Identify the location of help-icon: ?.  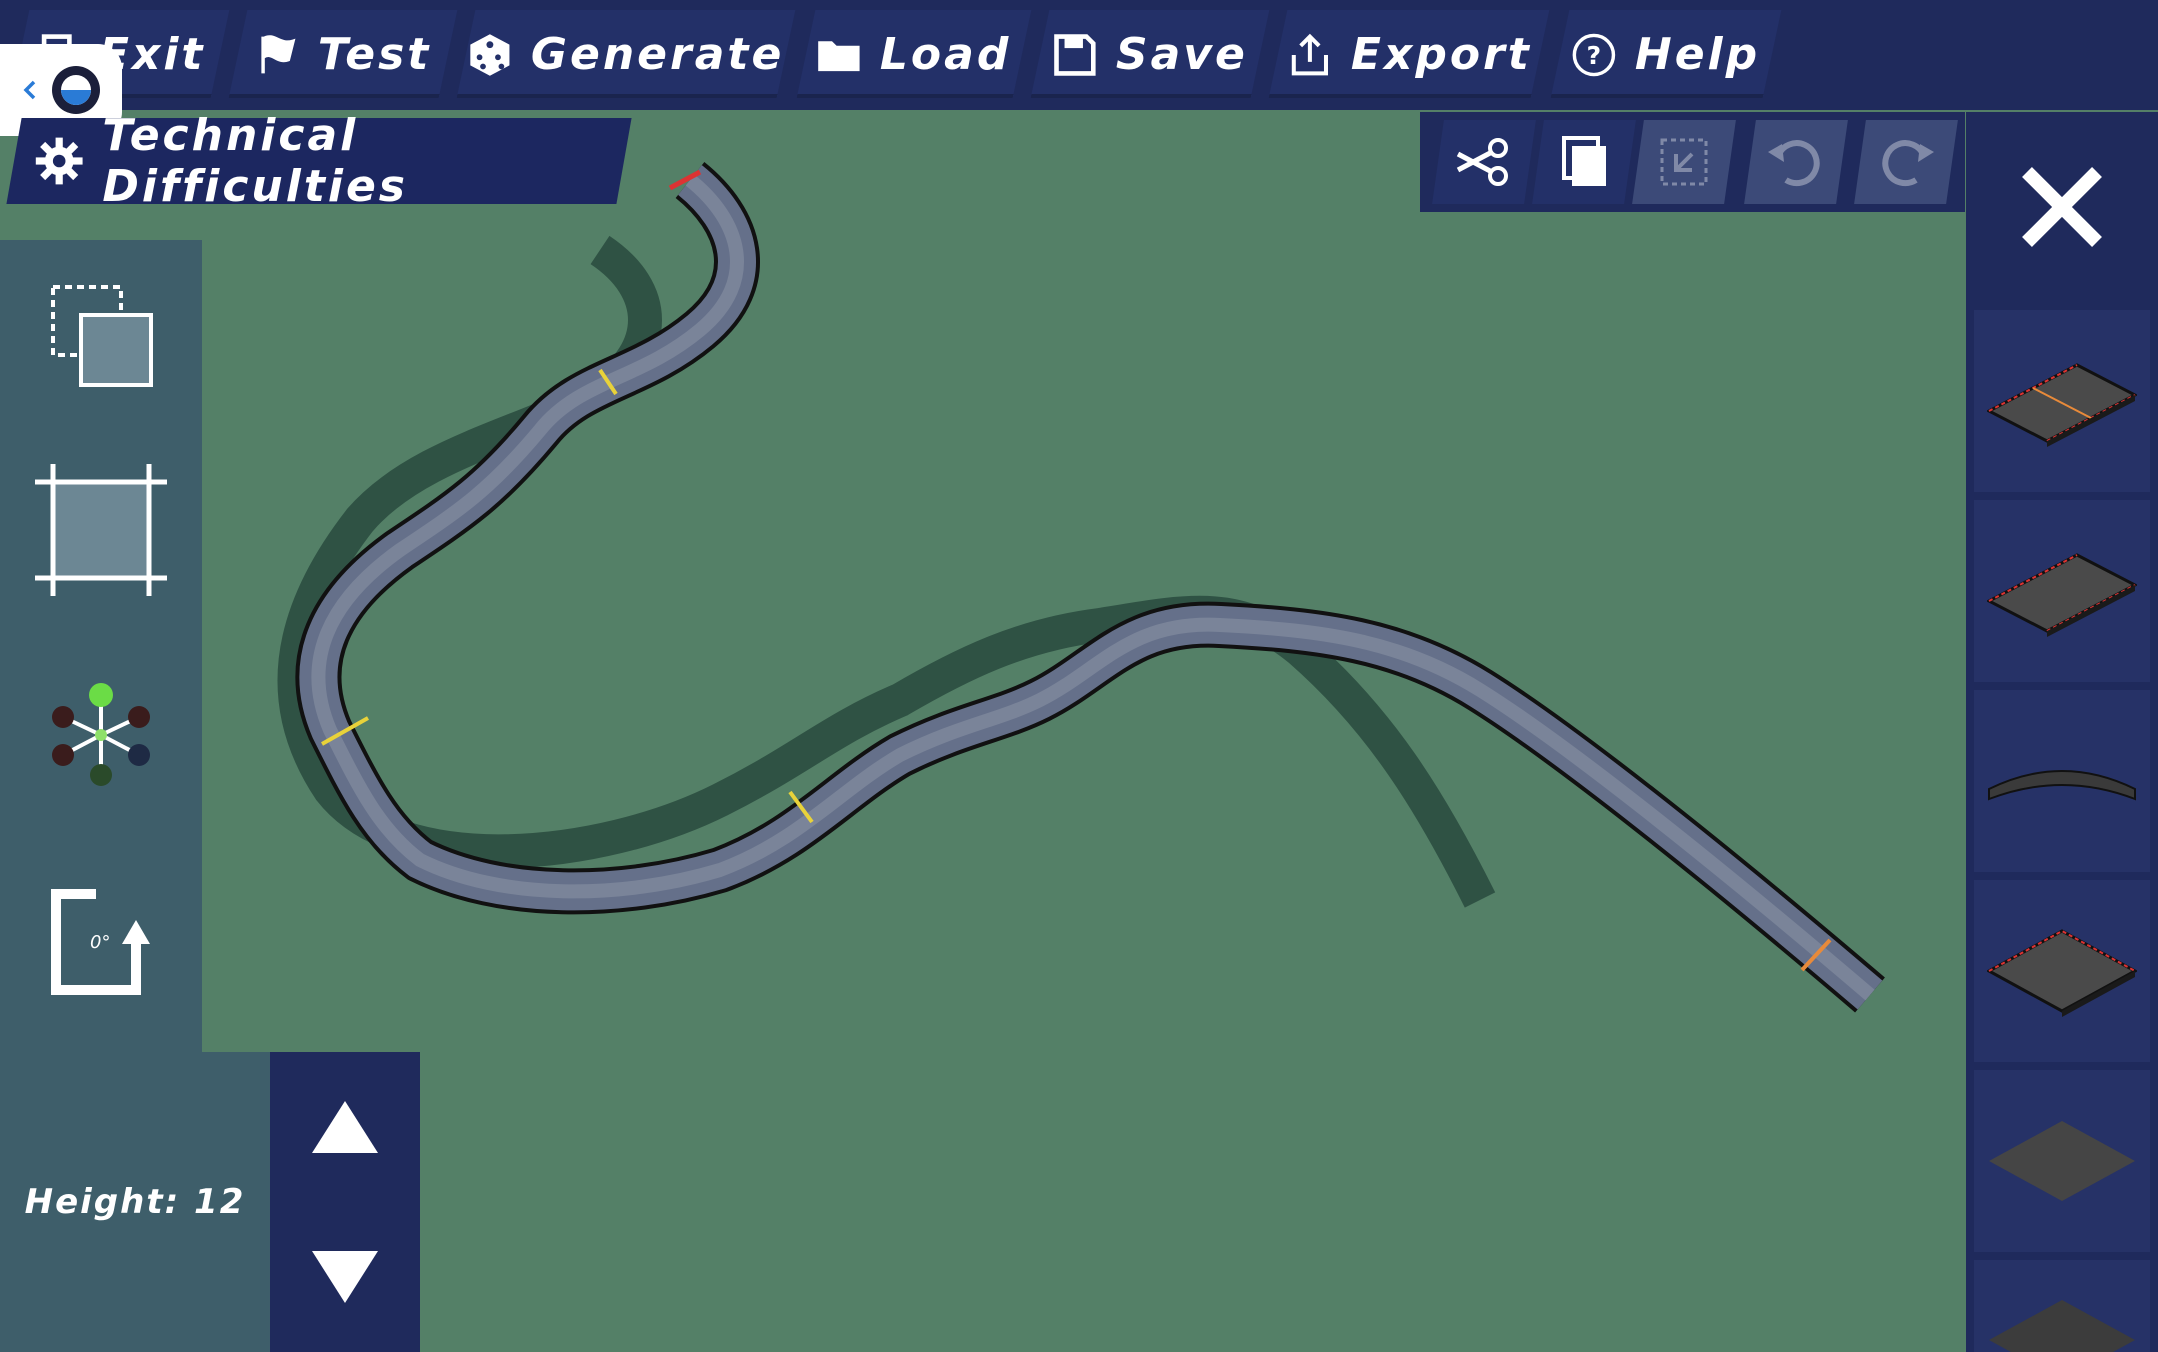
(1594, 54).